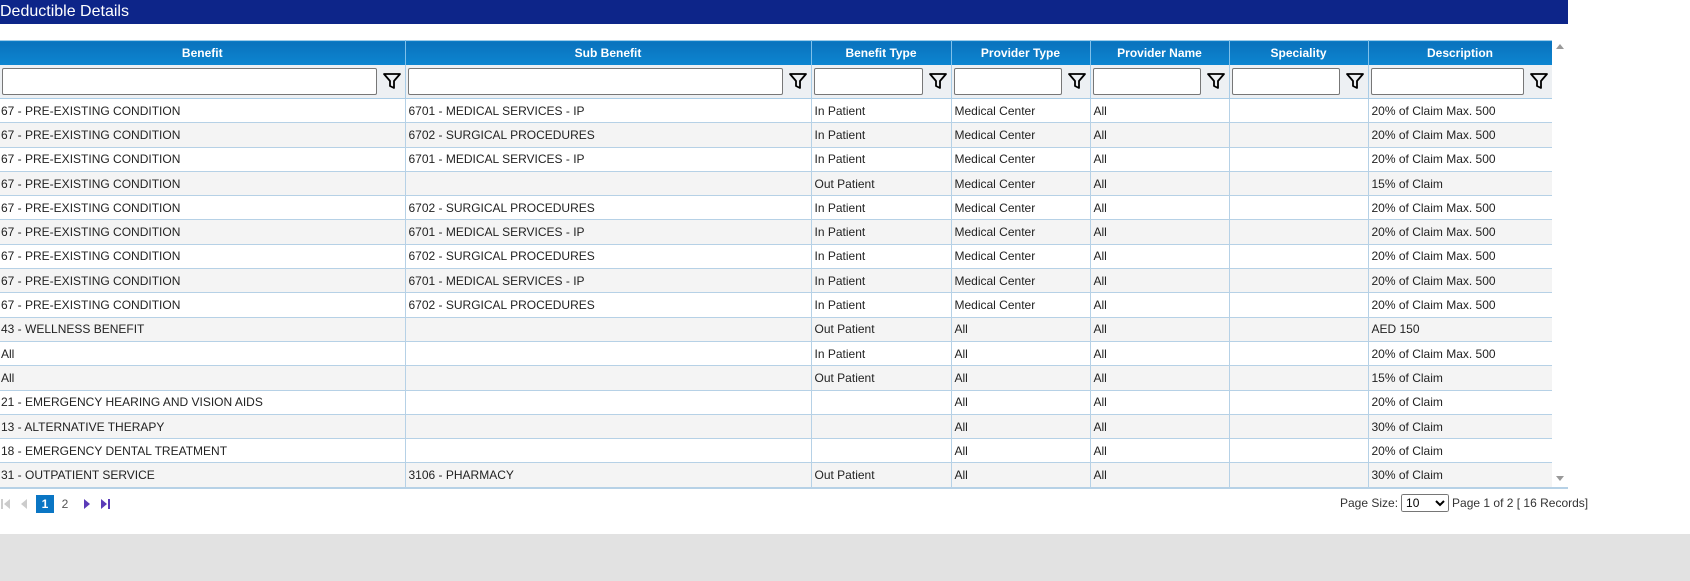 This screenshot has height=581, width=1690. I want to click on first-page-icon, so click(5, 504).